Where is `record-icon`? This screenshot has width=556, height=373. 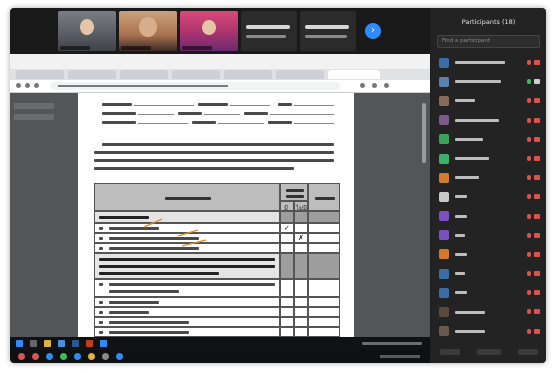
record-icon is located at coordinates (105, 356).